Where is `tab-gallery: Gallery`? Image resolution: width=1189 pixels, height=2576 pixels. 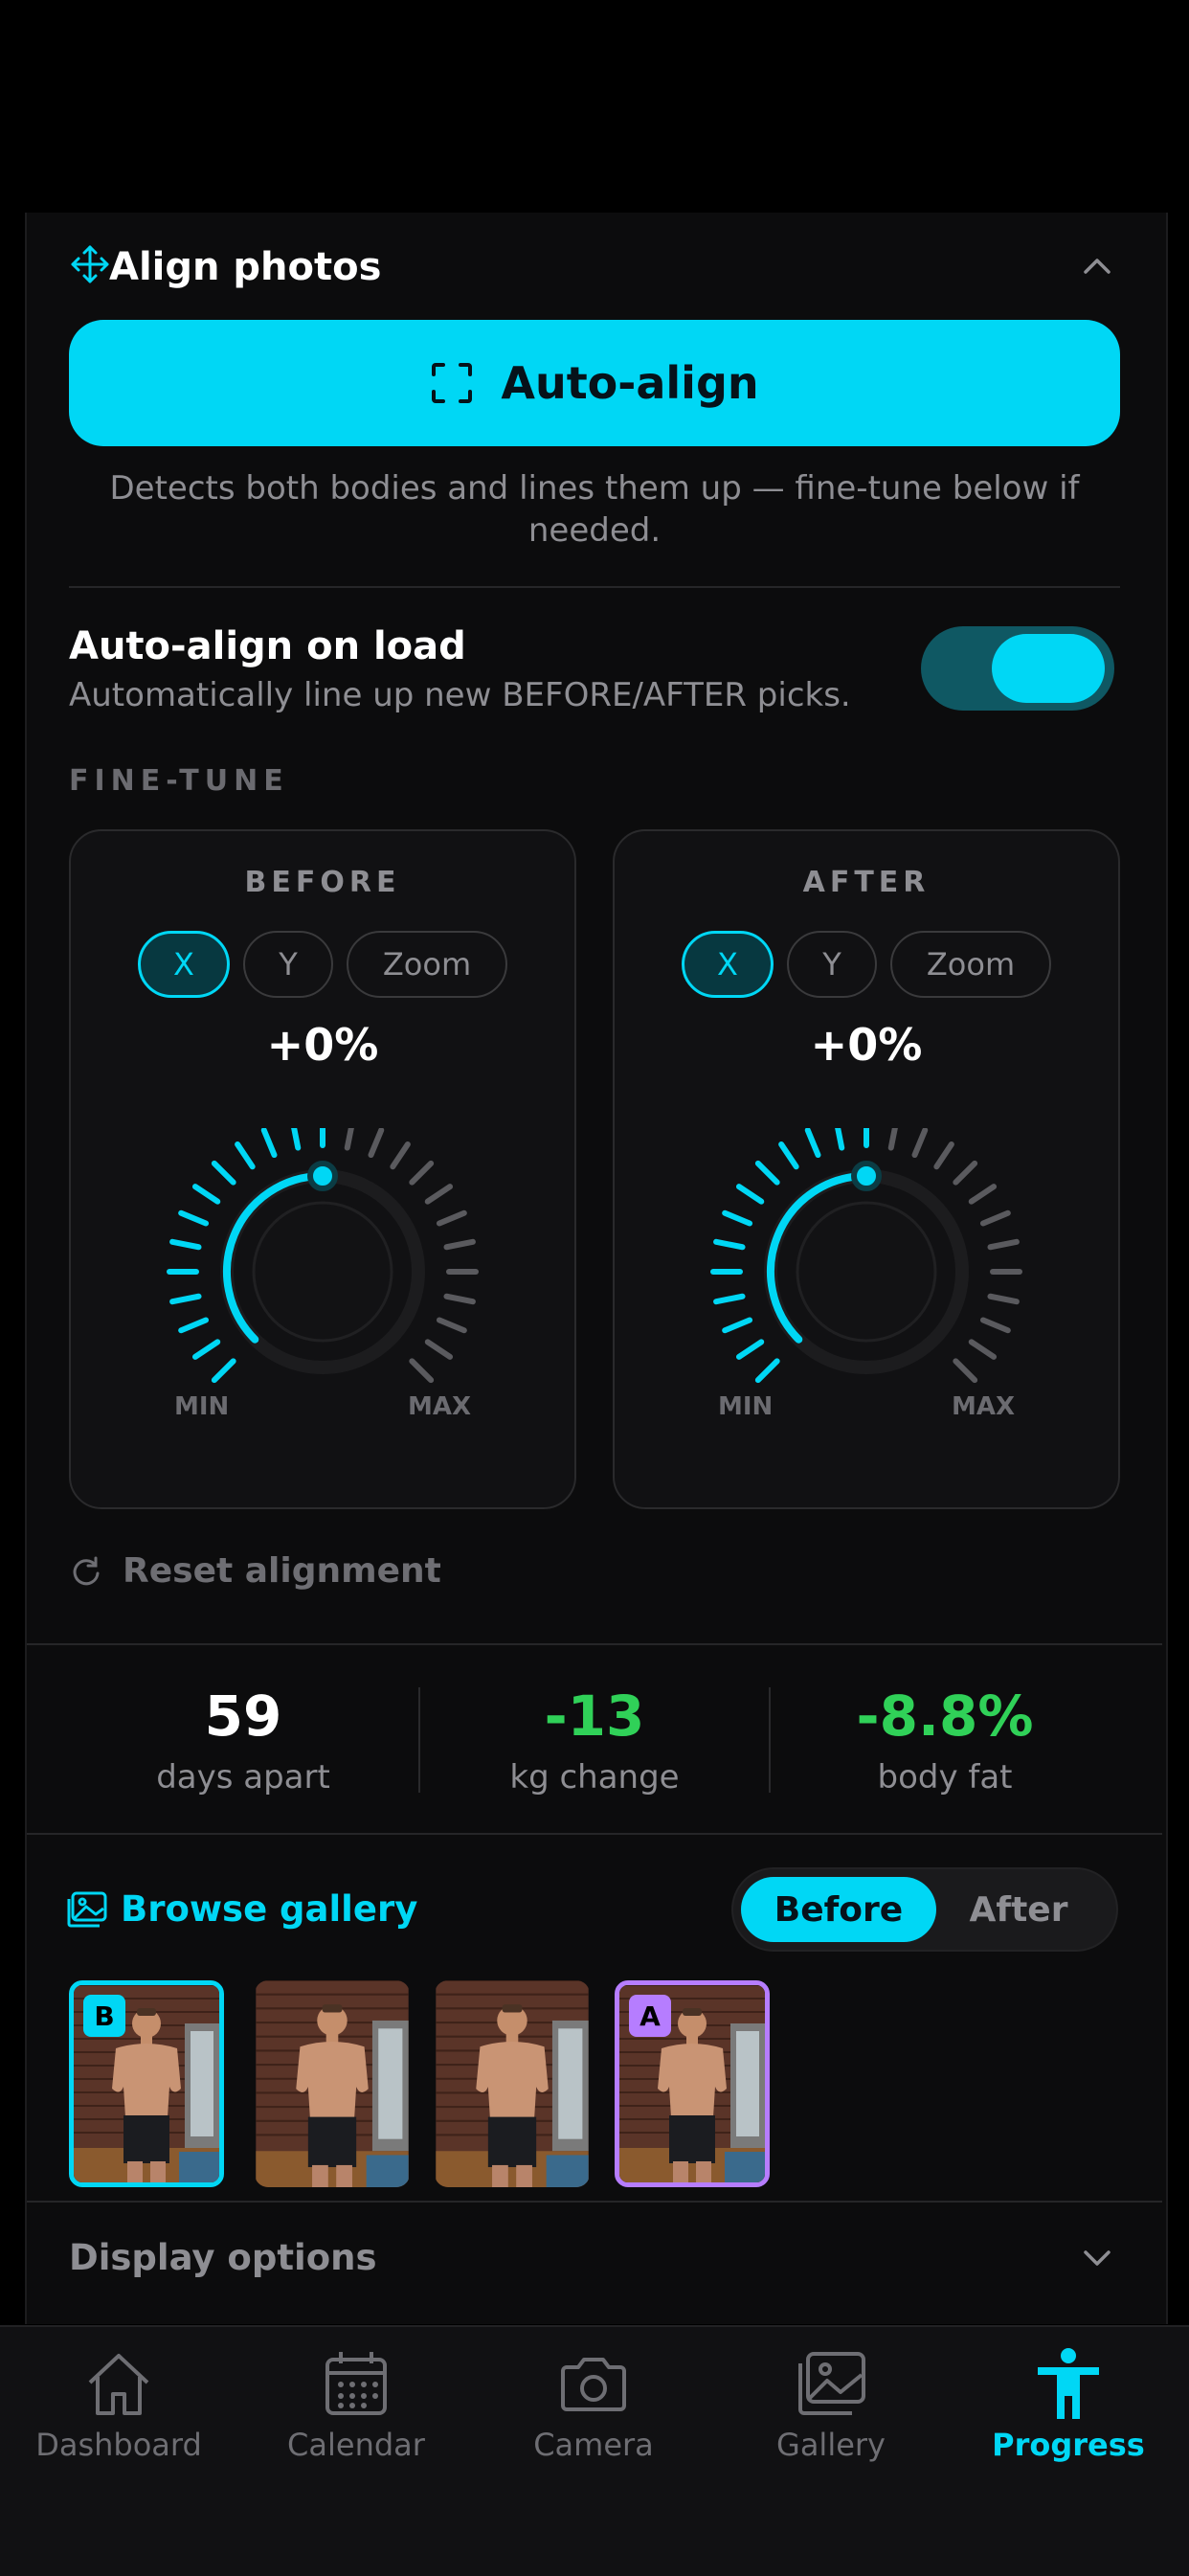 tab-gallery: Gallery is located at coordinates (831, 2423).